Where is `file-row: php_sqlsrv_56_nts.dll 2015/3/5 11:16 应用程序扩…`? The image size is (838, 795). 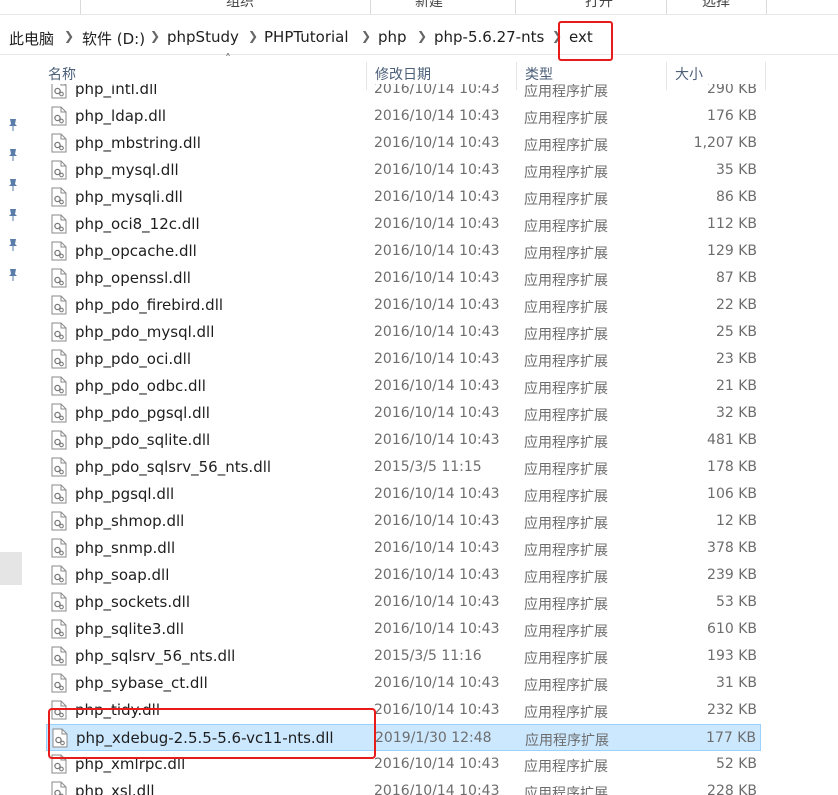 file-row: php_sqlsrv_56_nts.dll 2015/3/5 11:16 应用程序扩… is located at coordinates (403, 656).